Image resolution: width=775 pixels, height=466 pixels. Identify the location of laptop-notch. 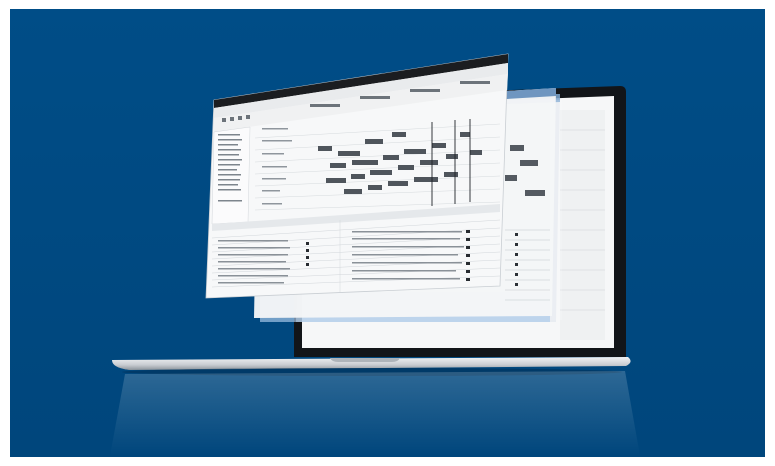
(365, 360).